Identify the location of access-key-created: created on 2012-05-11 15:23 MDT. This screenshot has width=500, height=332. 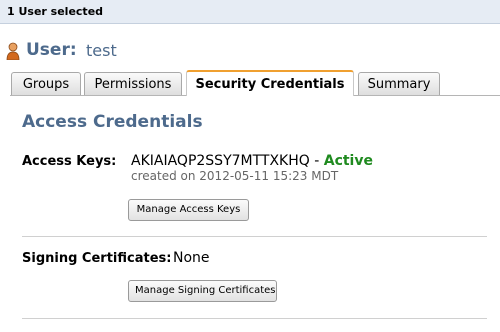
(235, 176).